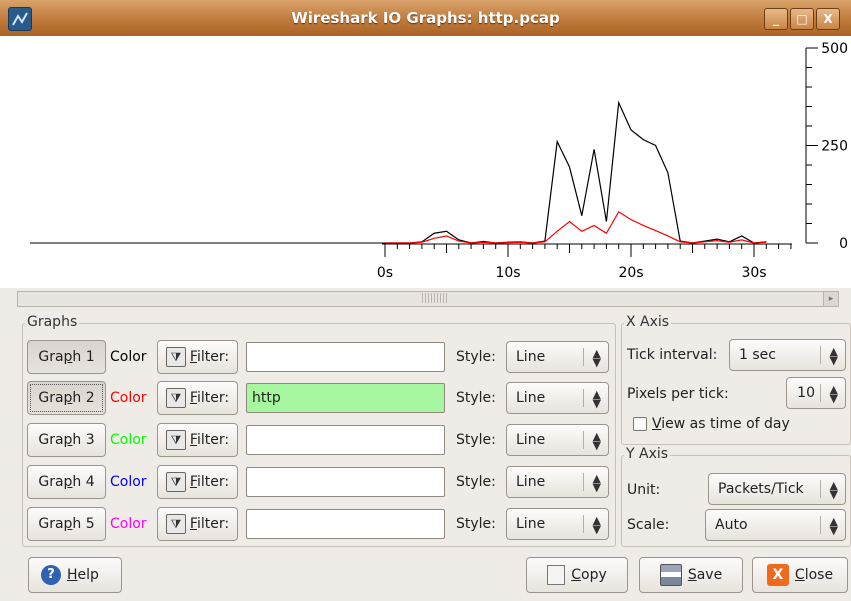 Image resolution: width=851 pixels, height=601 pixels. Describe the element at coordinates (128, 440) in the screenshot. I see `graph-3-color-label: Color` at that location.